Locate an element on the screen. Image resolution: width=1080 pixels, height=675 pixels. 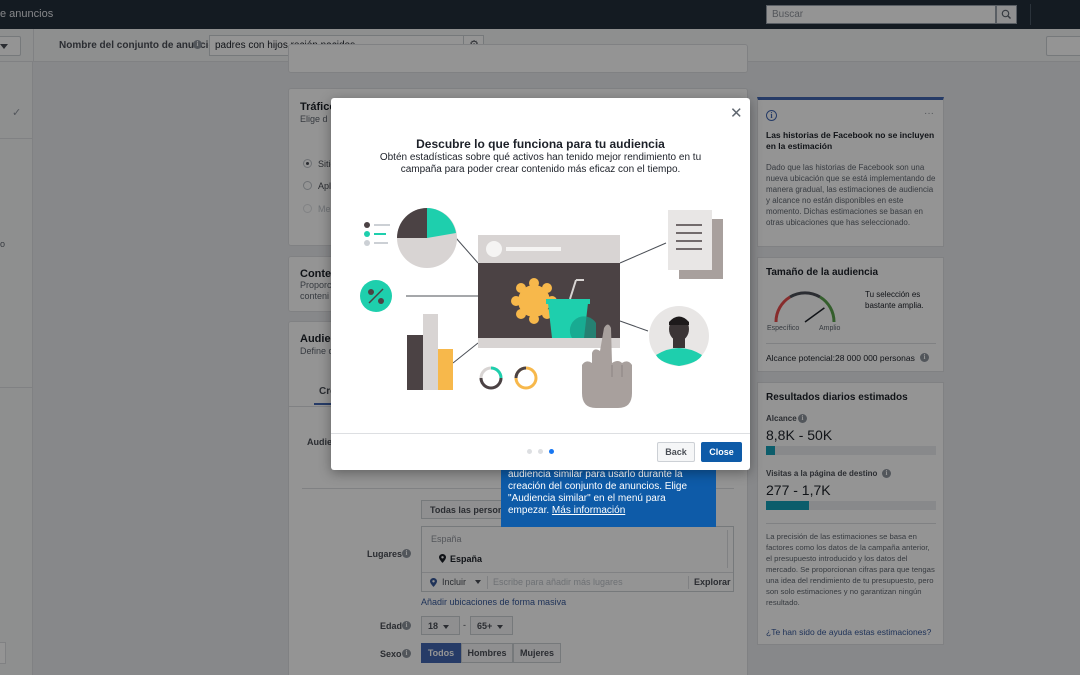
ring-chart-icons is located at coordinates (508, 378).